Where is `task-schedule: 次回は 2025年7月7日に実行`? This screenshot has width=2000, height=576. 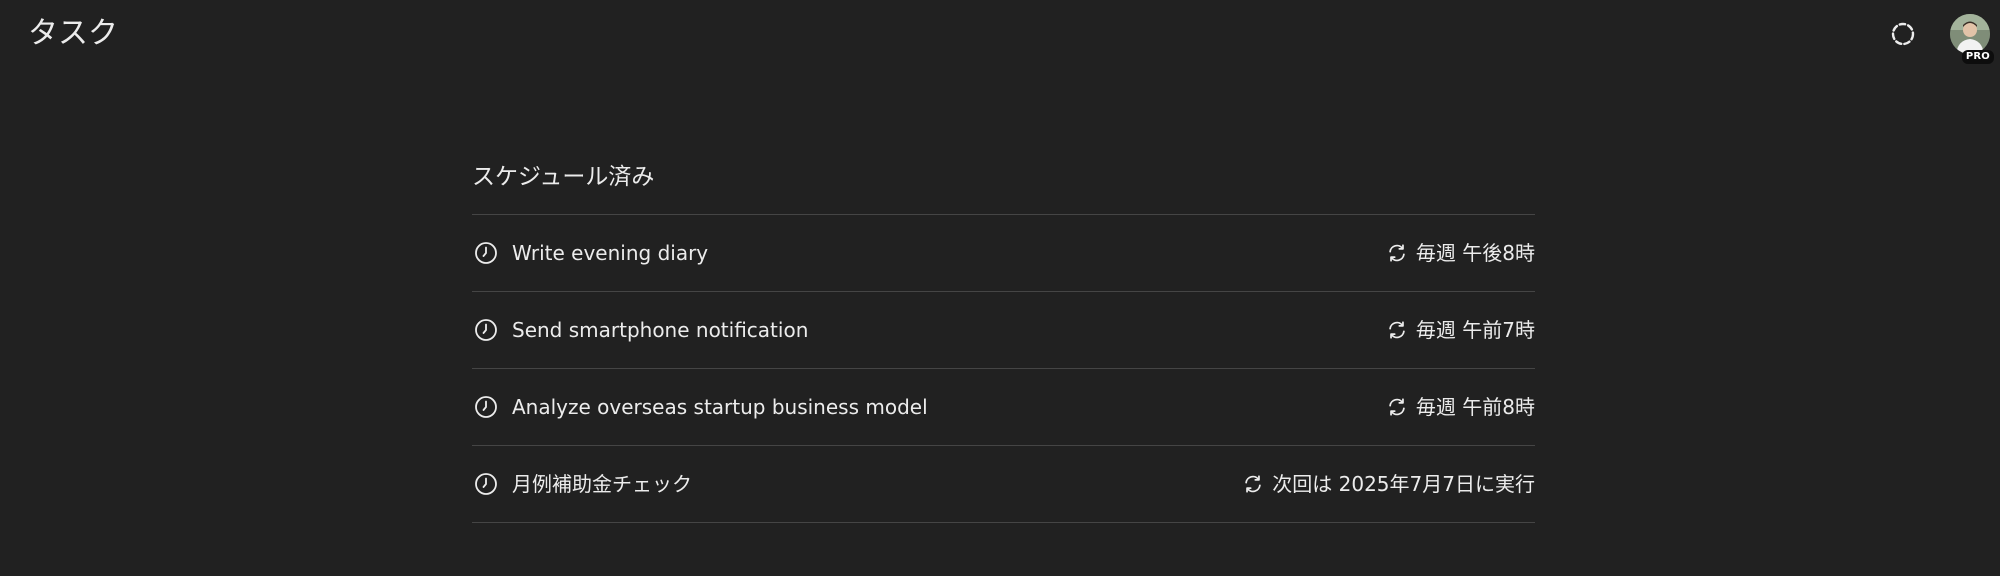
task-schedule: 次回は 2025年7月7日に実行 is located at coordinates (1403, 484).